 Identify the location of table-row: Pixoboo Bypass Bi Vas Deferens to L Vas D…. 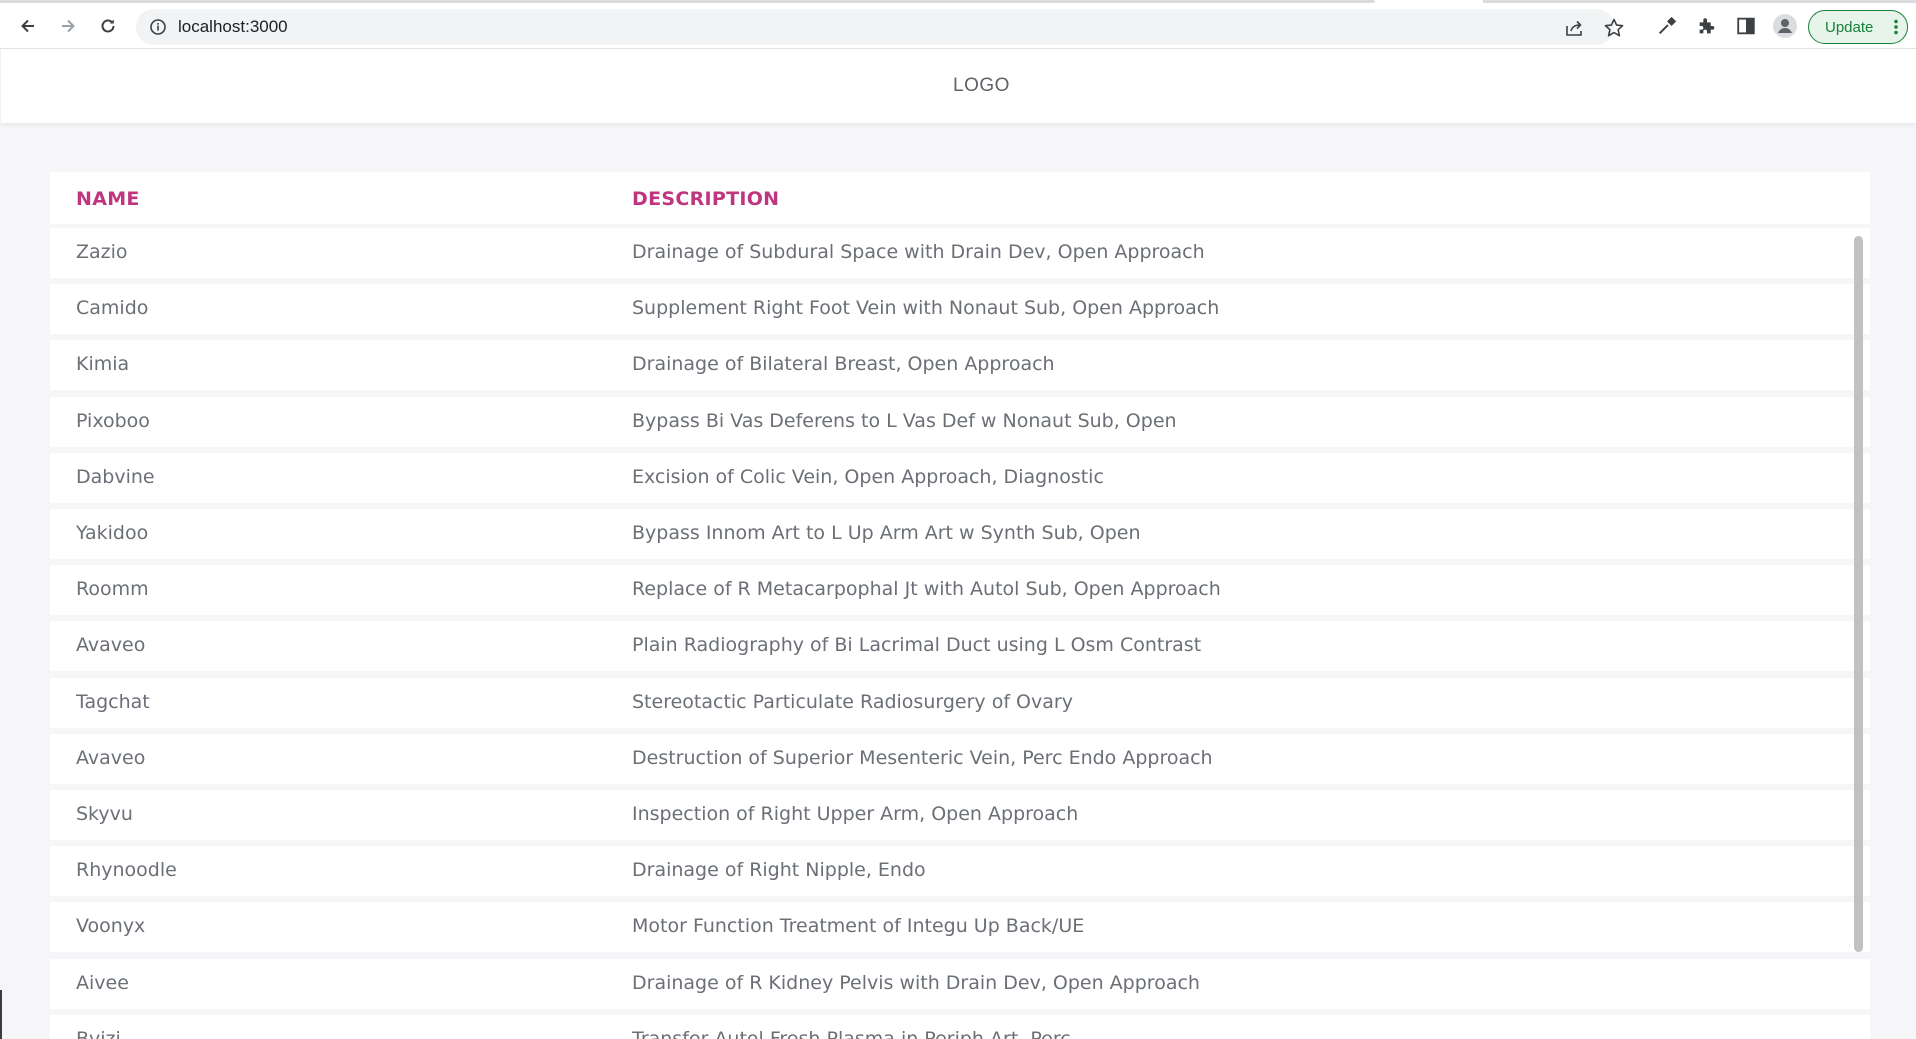
(960, 422).